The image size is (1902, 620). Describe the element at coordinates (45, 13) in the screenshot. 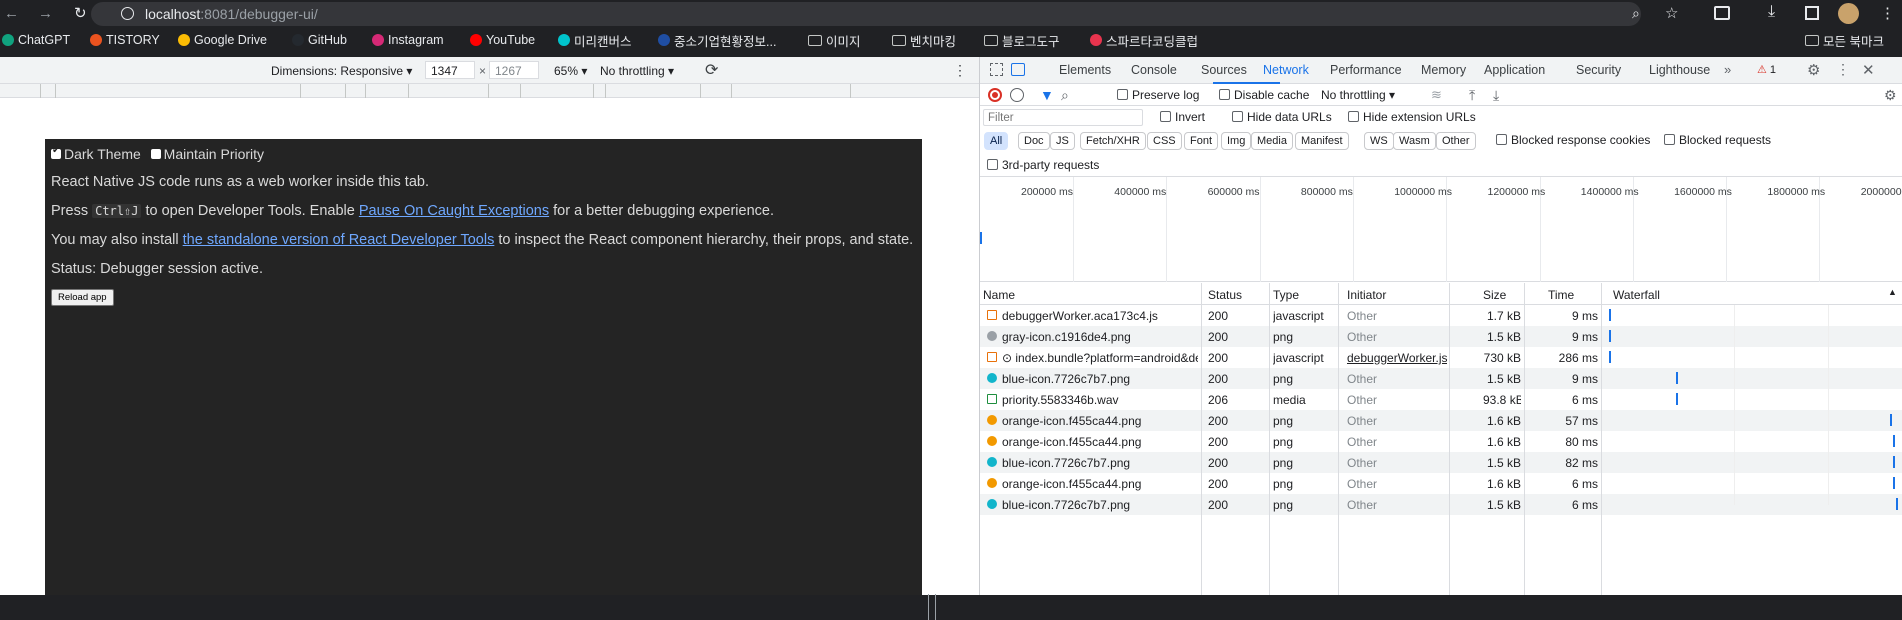

I see `forward-icon: →` at that location.